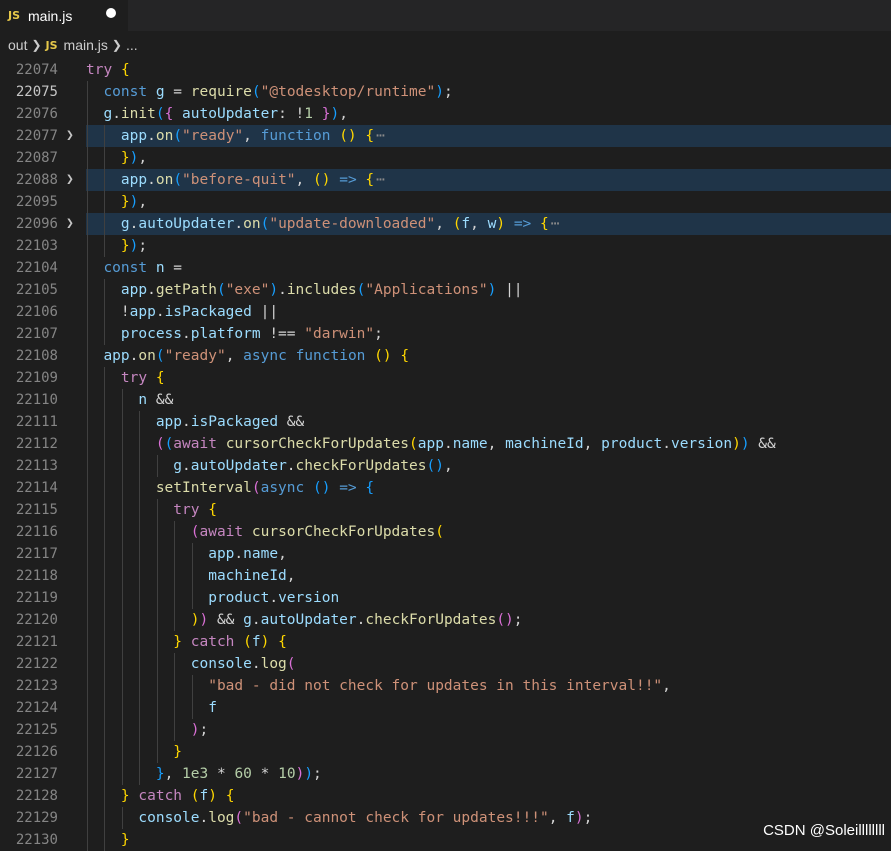 The height and width of the screenshot is (851, 891). What do you see at coordinates (86, 45) in the screenshot?
I see `breadcrumb-file: main.js` at bounding box center [86, 45].